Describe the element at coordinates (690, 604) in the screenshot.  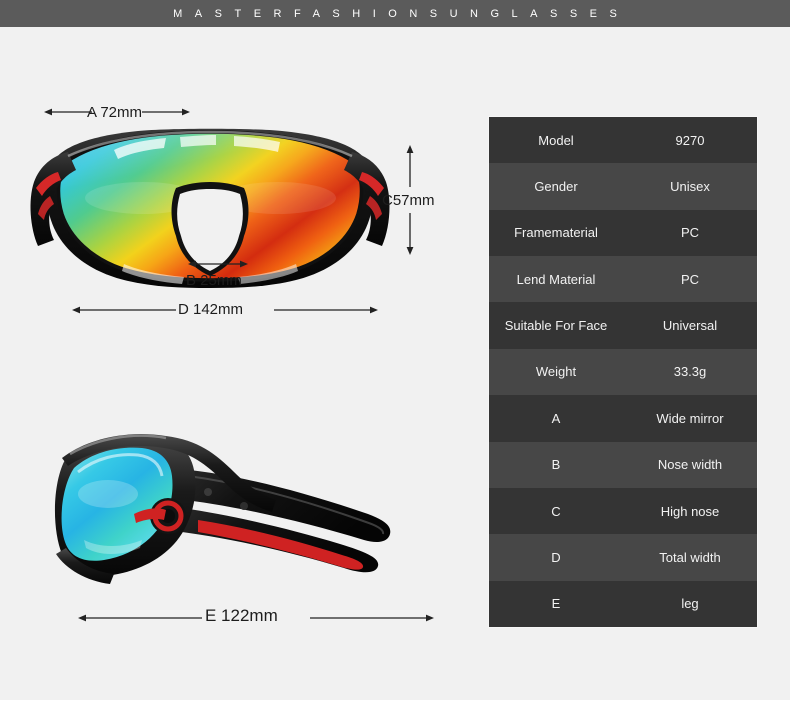
I see `spec-value: leg` at that location.